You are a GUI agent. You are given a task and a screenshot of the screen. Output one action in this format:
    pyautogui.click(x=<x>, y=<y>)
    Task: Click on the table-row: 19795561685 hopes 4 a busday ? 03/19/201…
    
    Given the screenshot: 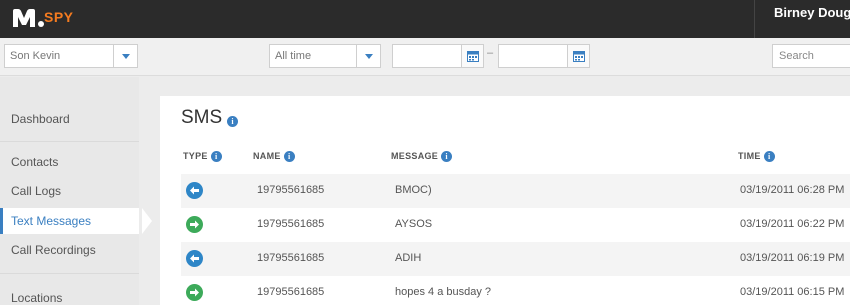 What is the action you would take?
    pyautogui.click(x=515, y=290)
    